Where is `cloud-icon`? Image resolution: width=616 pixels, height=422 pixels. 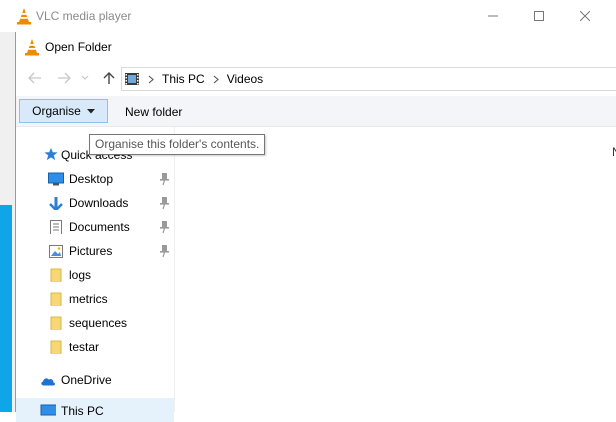
cloud-icon is located at coordinates (48, 382).